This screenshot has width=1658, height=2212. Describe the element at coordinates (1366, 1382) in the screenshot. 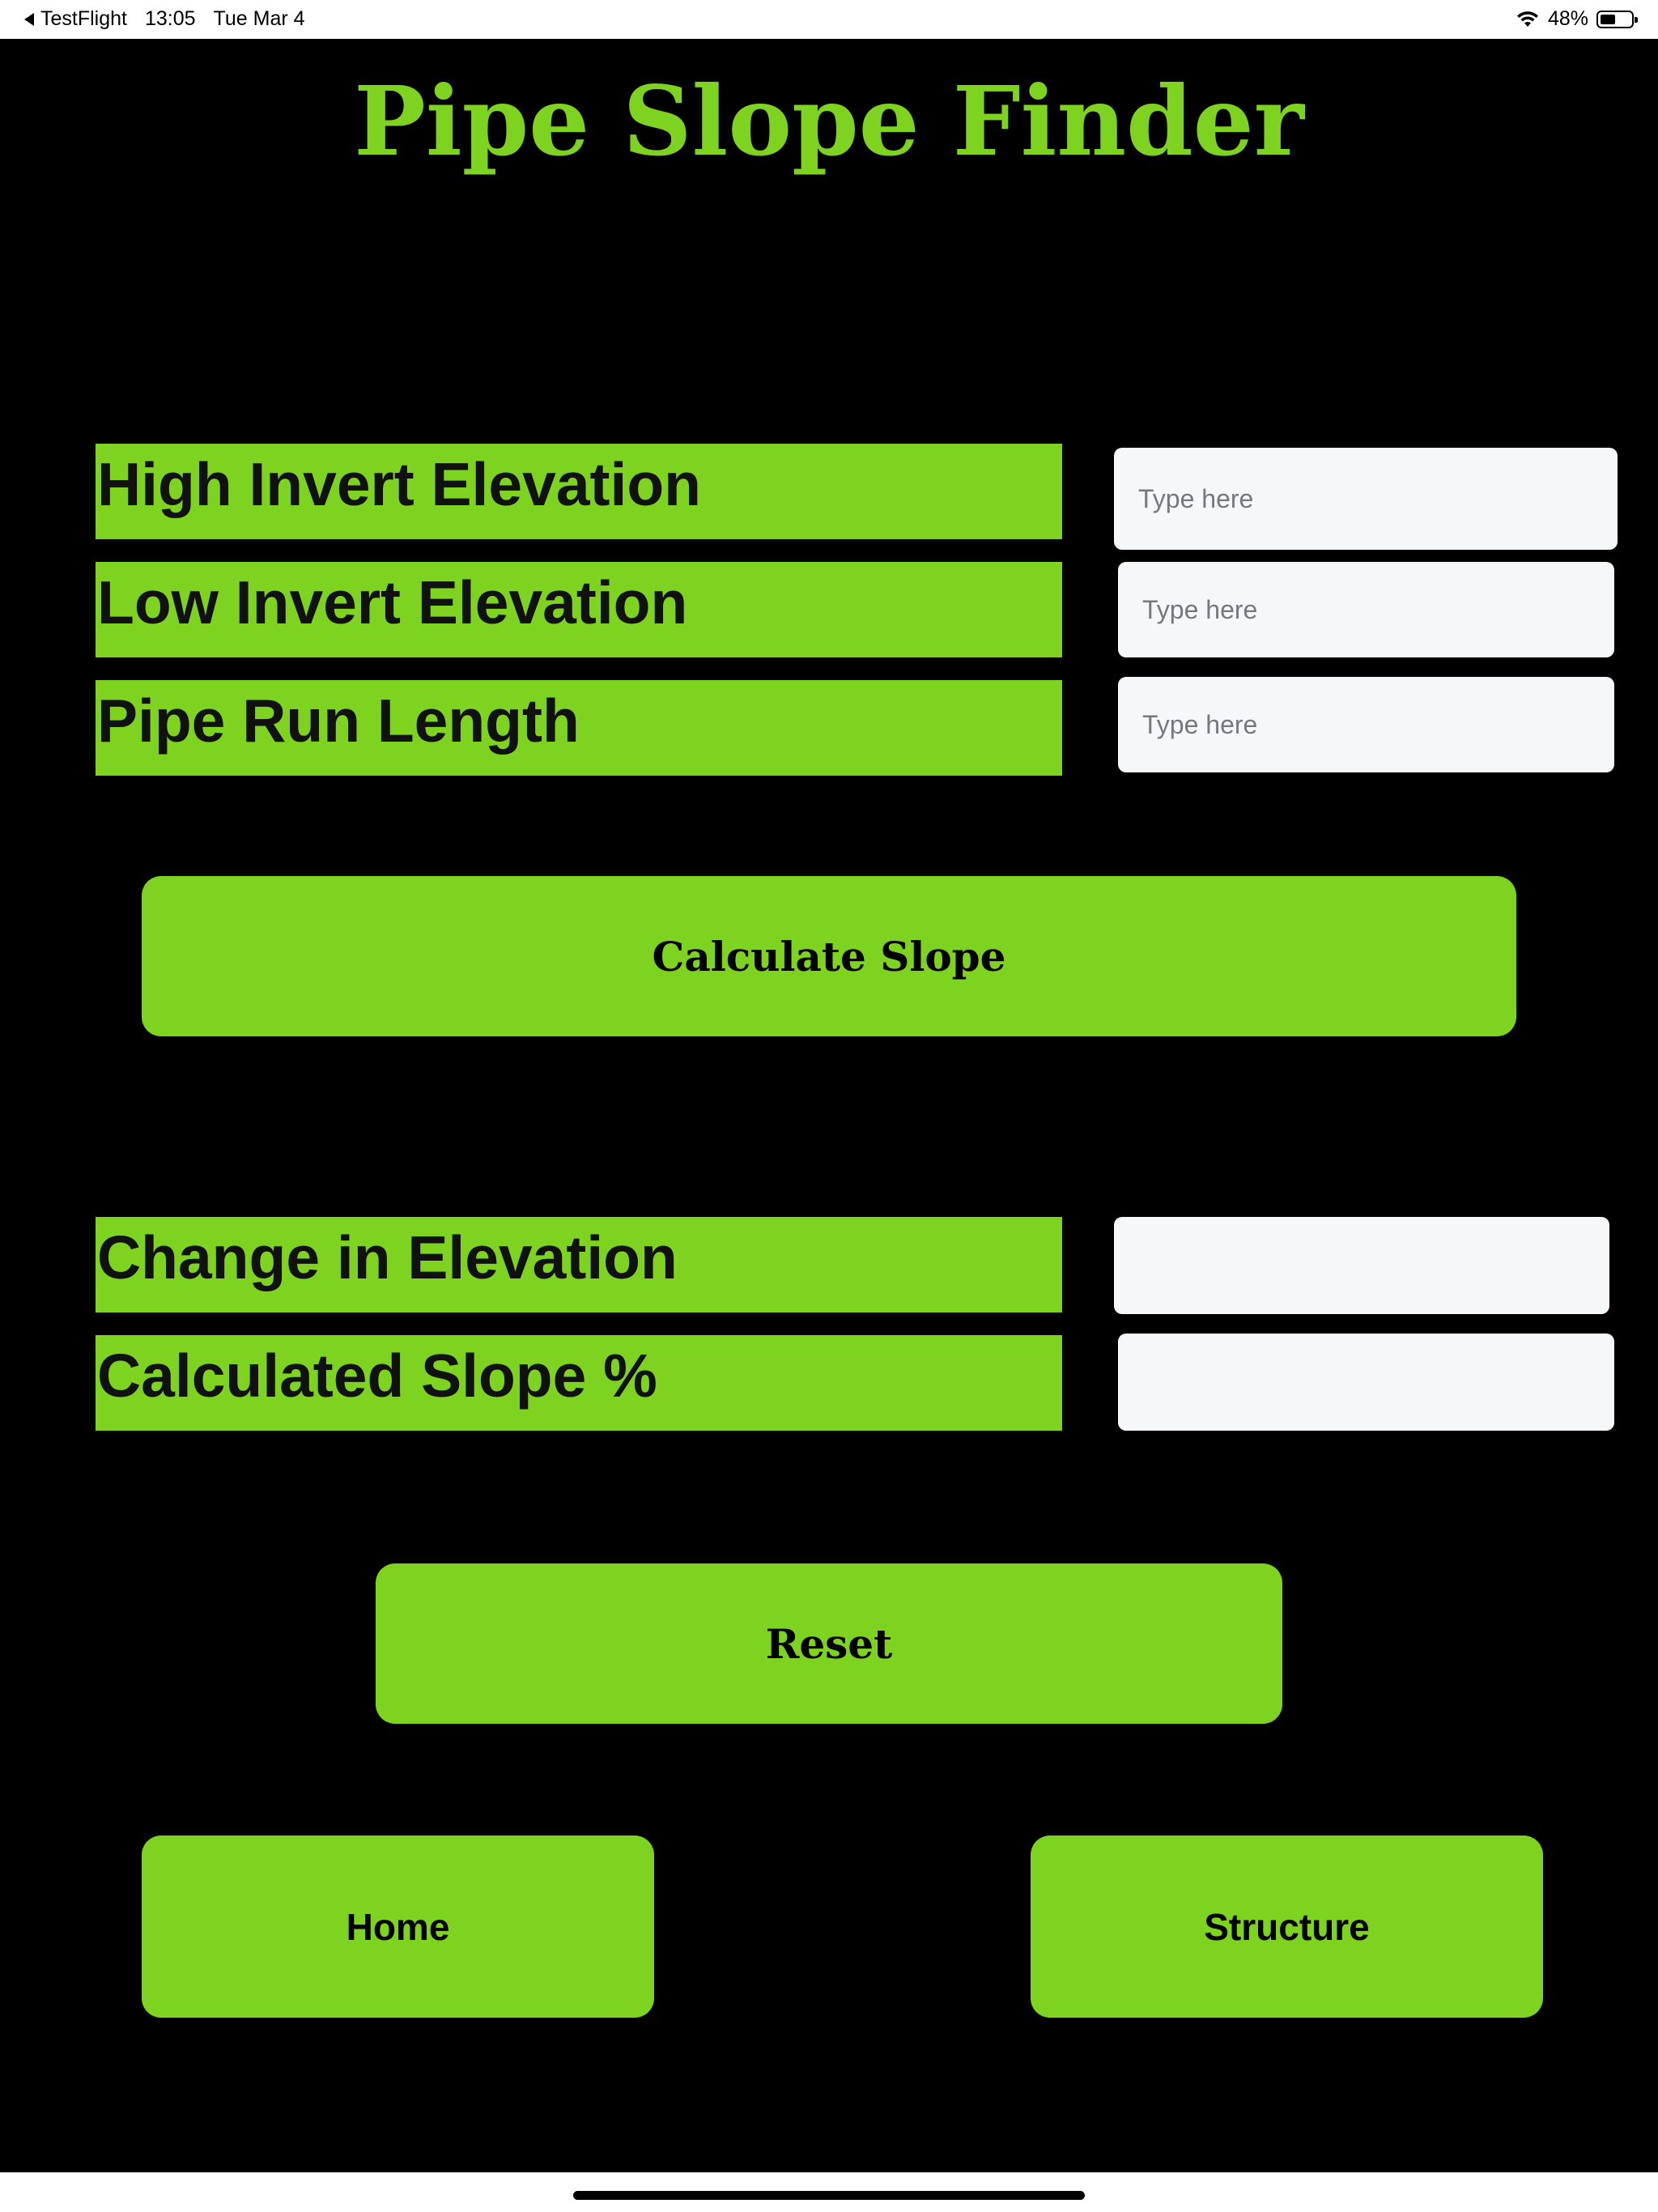

I see `calculated-slope-output` at that location.